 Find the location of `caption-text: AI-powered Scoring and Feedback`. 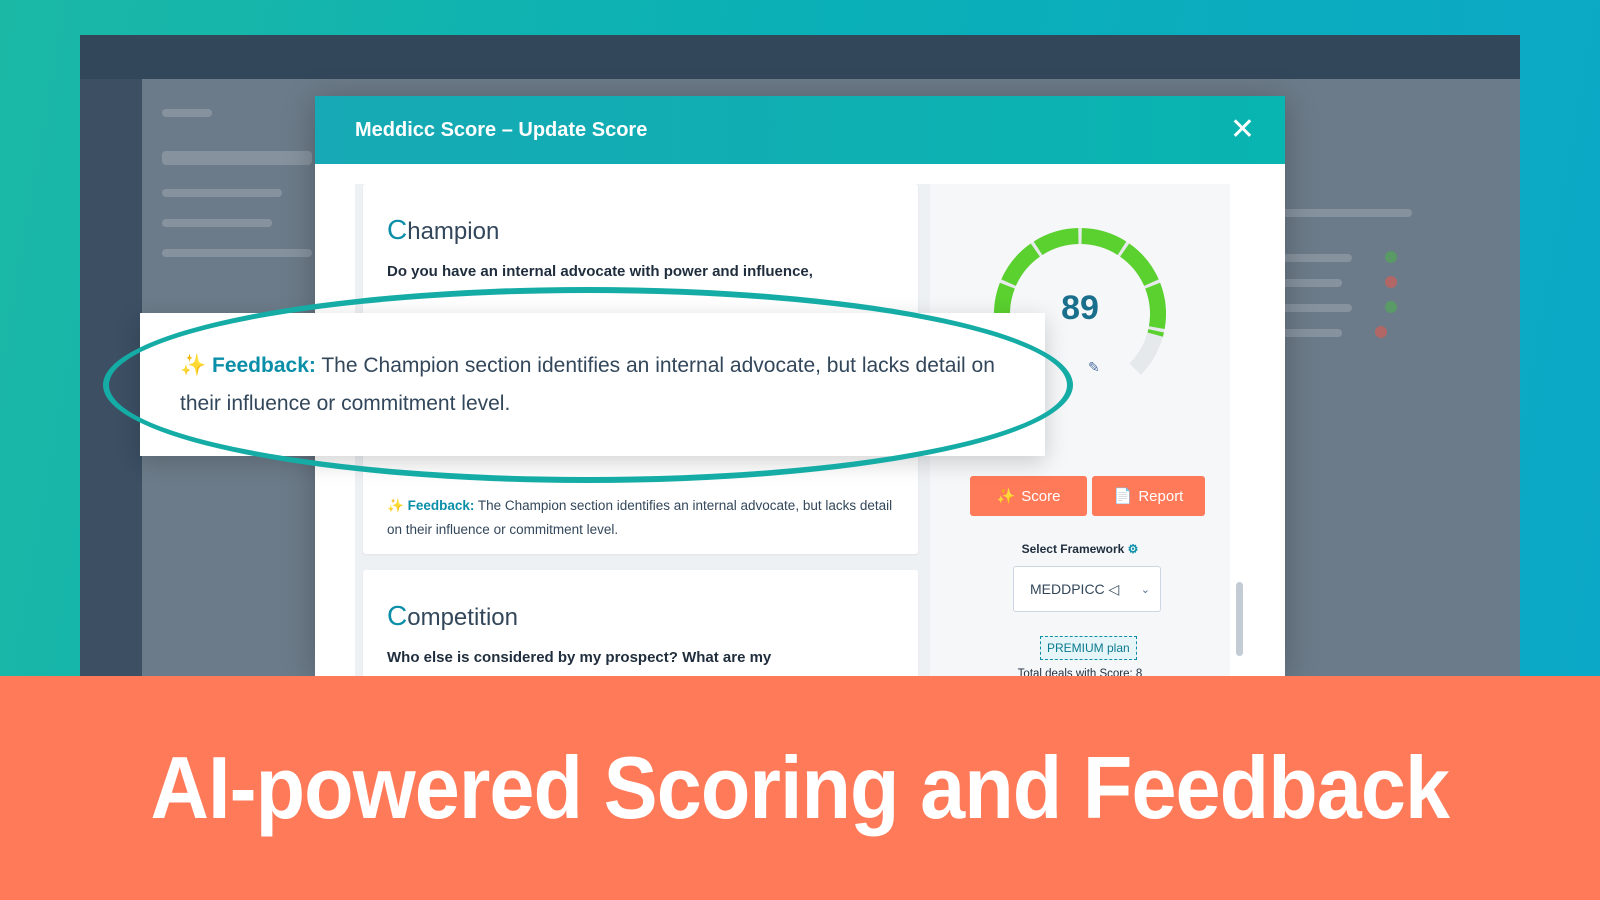

caption-text: AI-powered Scoring and Feedback is located at coordinates (800, 787).